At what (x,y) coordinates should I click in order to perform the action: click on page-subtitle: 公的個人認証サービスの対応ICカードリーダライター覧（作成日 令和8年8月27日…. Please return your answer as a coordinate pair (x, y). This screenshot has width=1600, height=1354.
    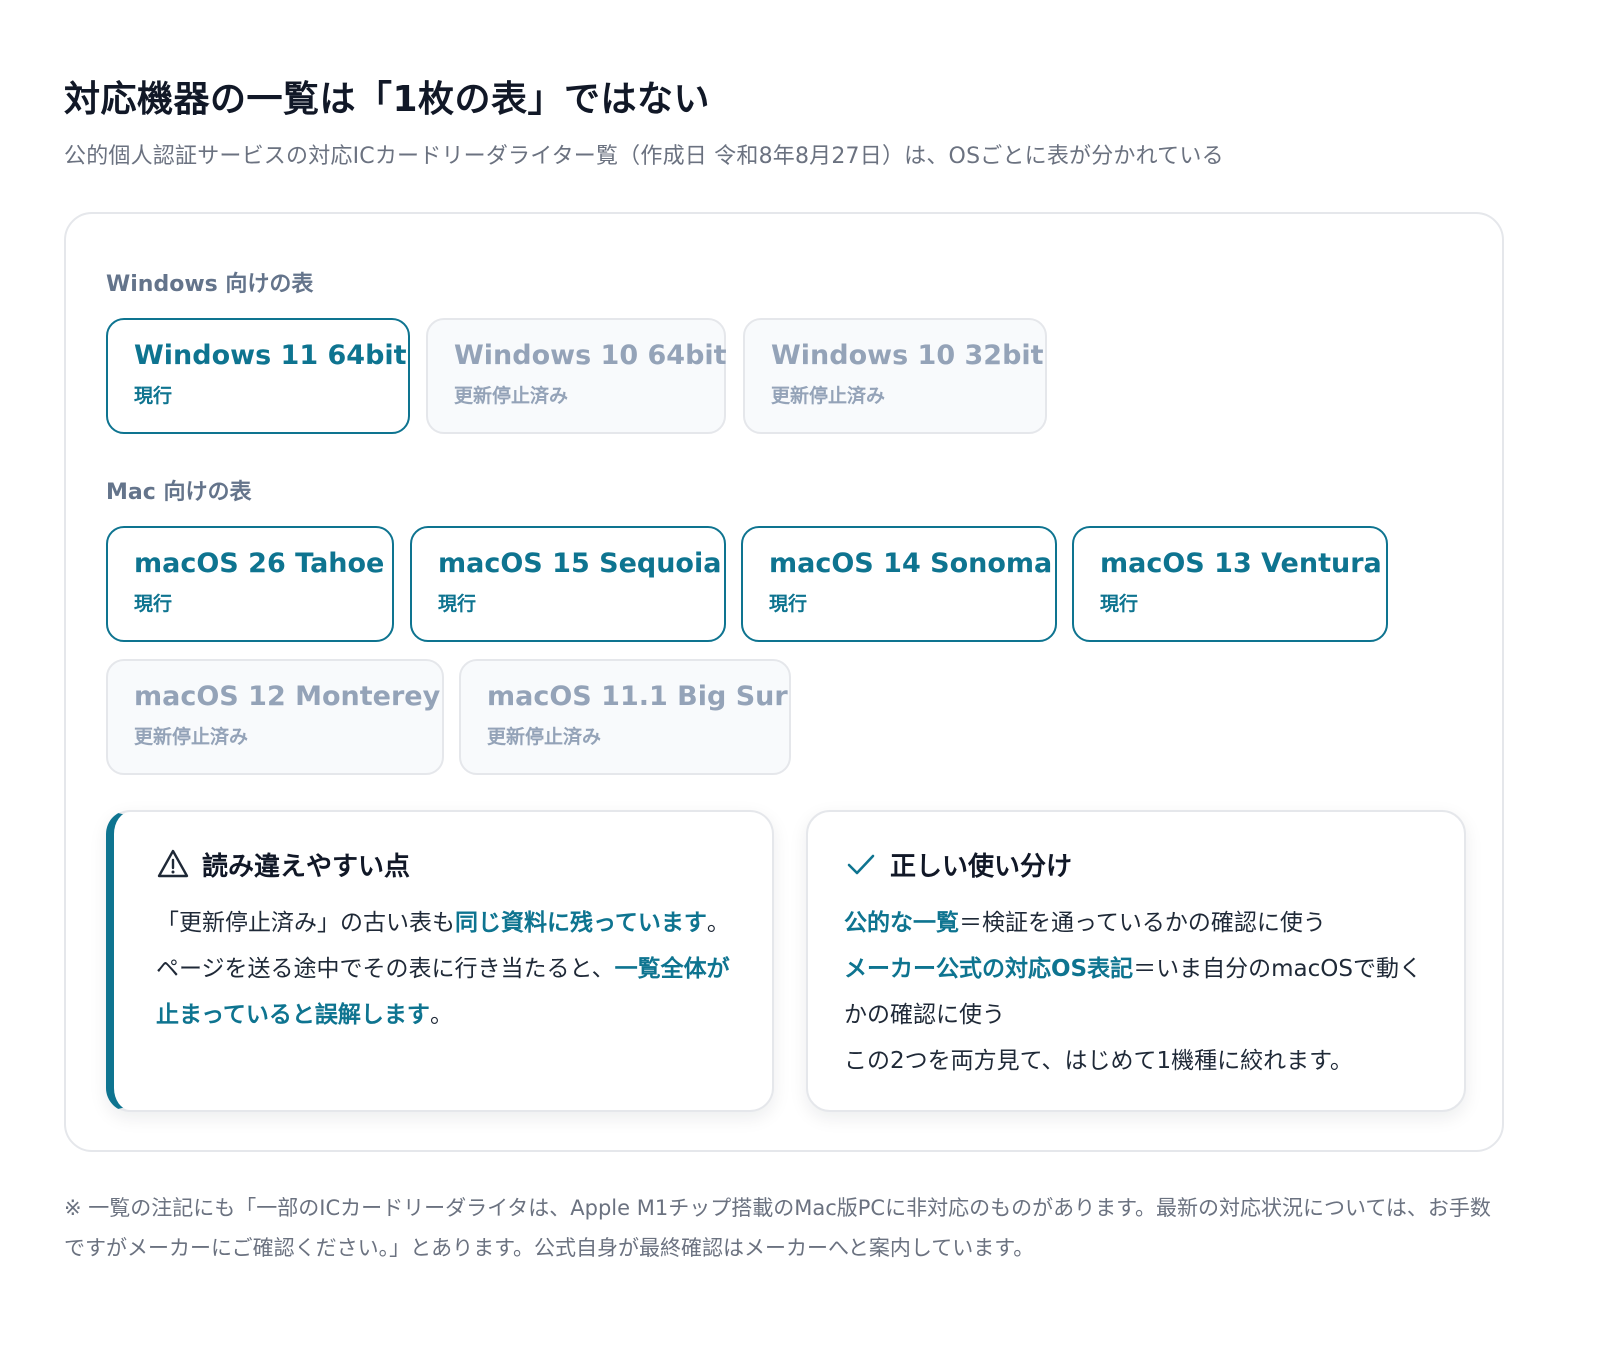
    Looking at the image, I should click on (644, 156).